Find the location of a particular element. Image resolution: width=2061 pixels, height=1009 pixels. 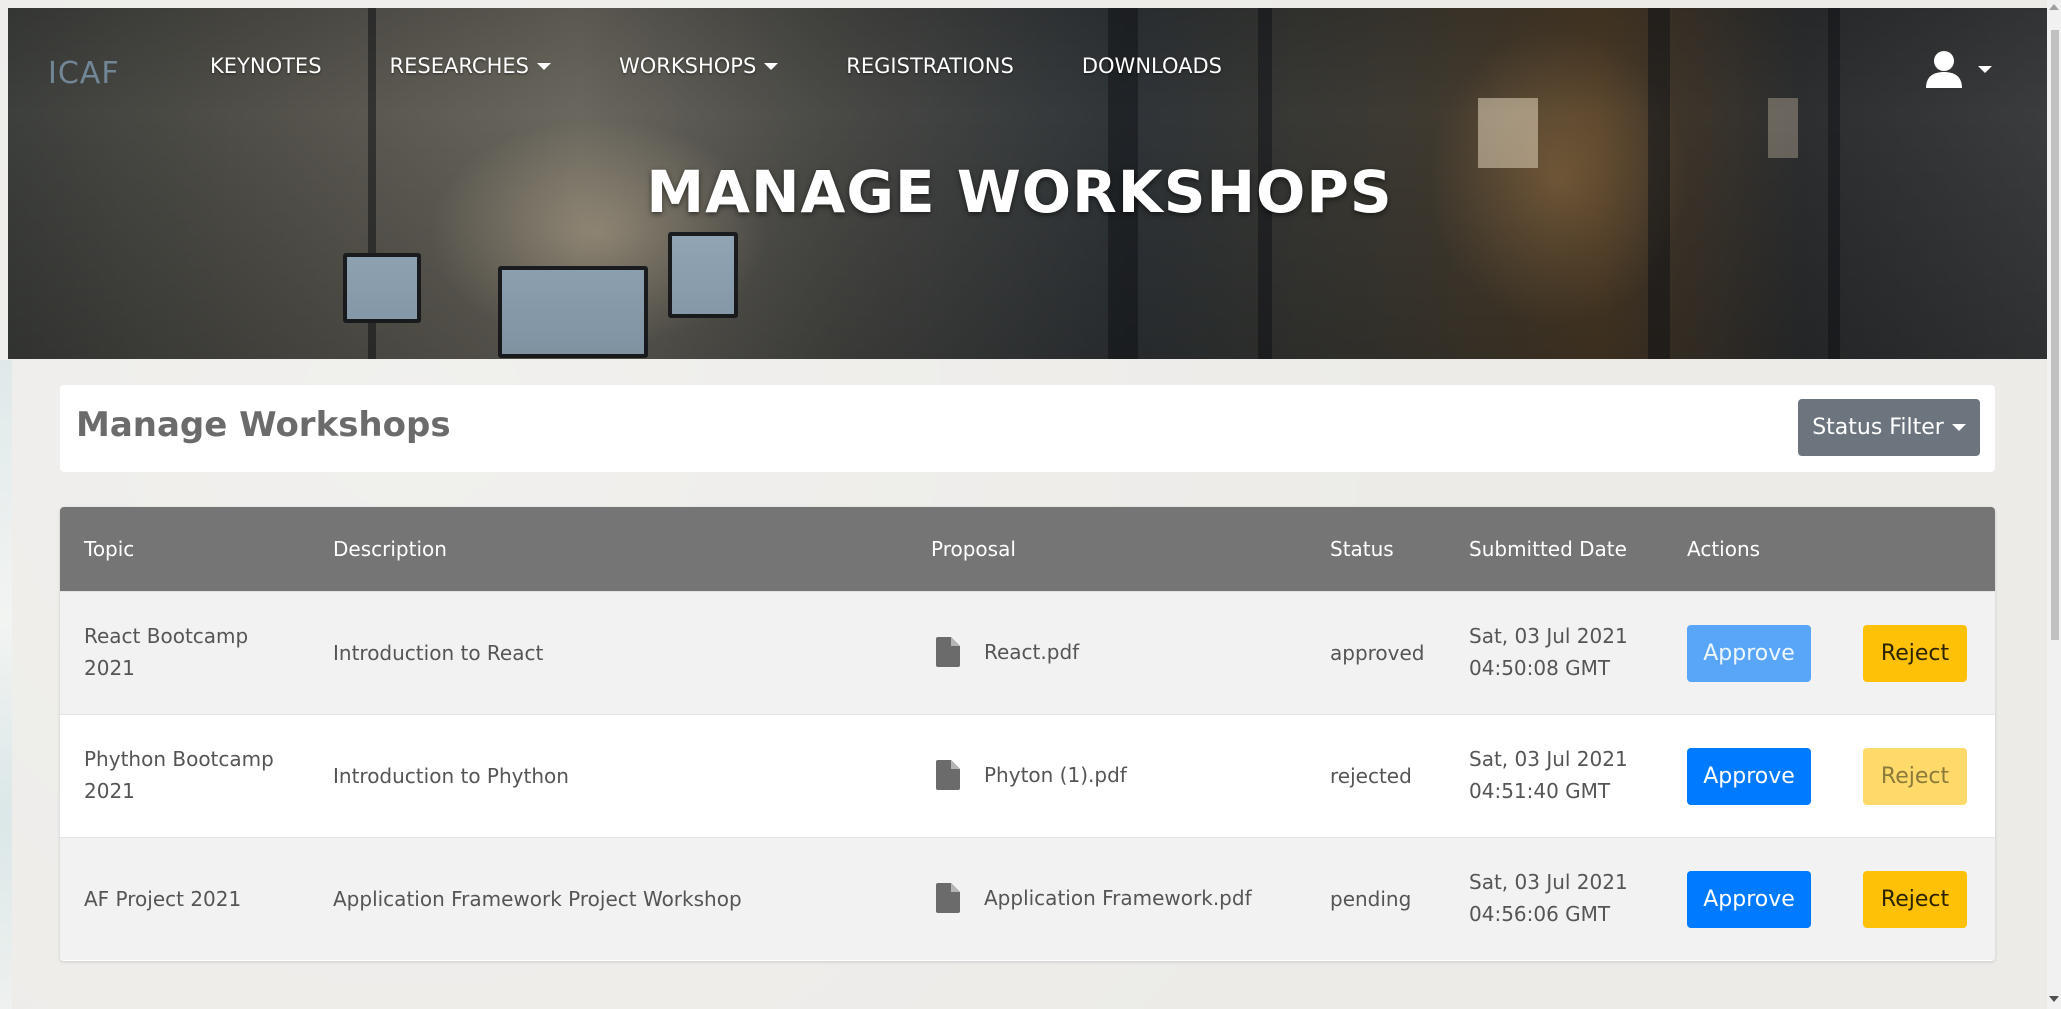

column-header-description: Description is located at coordinates (390, 549).